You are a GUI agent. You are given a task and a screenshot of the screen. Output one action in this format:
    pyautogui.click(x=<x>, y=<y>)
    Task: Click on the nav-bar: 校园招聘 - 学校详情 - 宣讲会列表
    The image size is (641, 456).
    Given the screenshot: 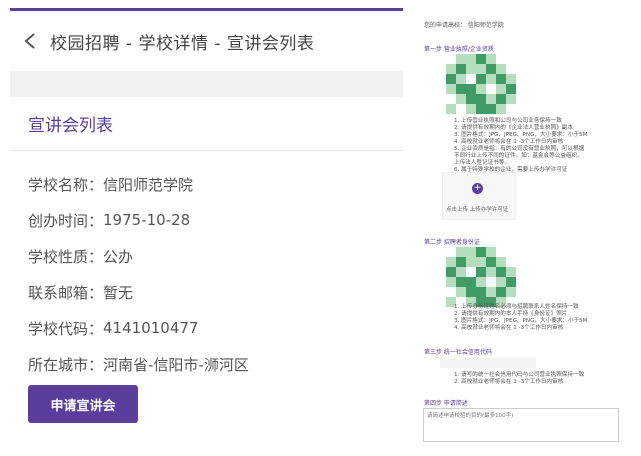 What is the action you would take?
    pyautogui.click(x=206, y=41)
    